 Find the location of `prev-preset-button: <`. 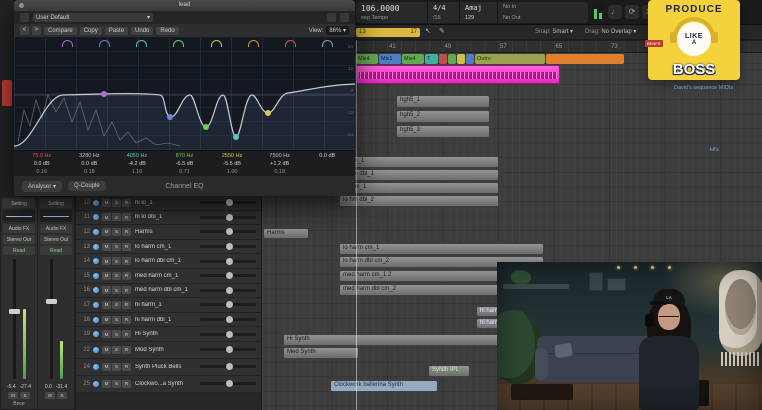

prev-preset-button: < is located at coordinates (24, 30).